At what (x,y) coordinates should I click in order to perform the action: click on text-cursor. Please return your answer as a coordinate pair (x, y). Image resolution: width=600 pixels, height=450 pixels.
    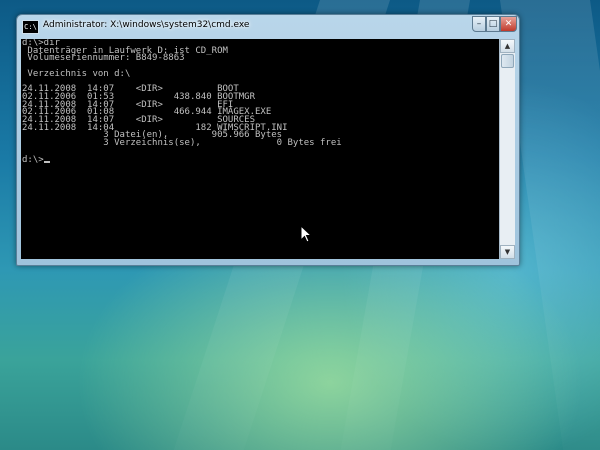
    Looking at the image, I should click on (46, 161).